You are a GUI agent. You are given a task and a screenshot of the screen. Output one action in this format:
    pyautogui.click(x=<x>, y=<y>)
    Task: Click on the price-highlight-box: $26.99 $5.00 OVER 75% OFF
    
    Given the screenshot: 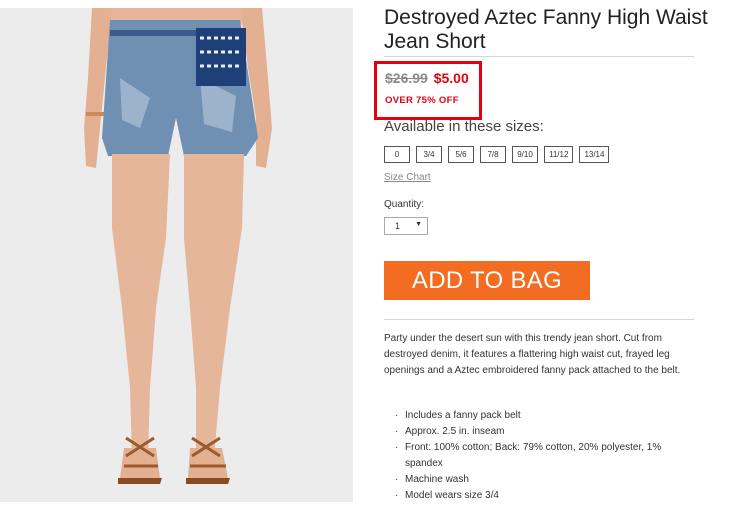 What is the action you would take?
    pyautogui.click(x=428, y=90)
    